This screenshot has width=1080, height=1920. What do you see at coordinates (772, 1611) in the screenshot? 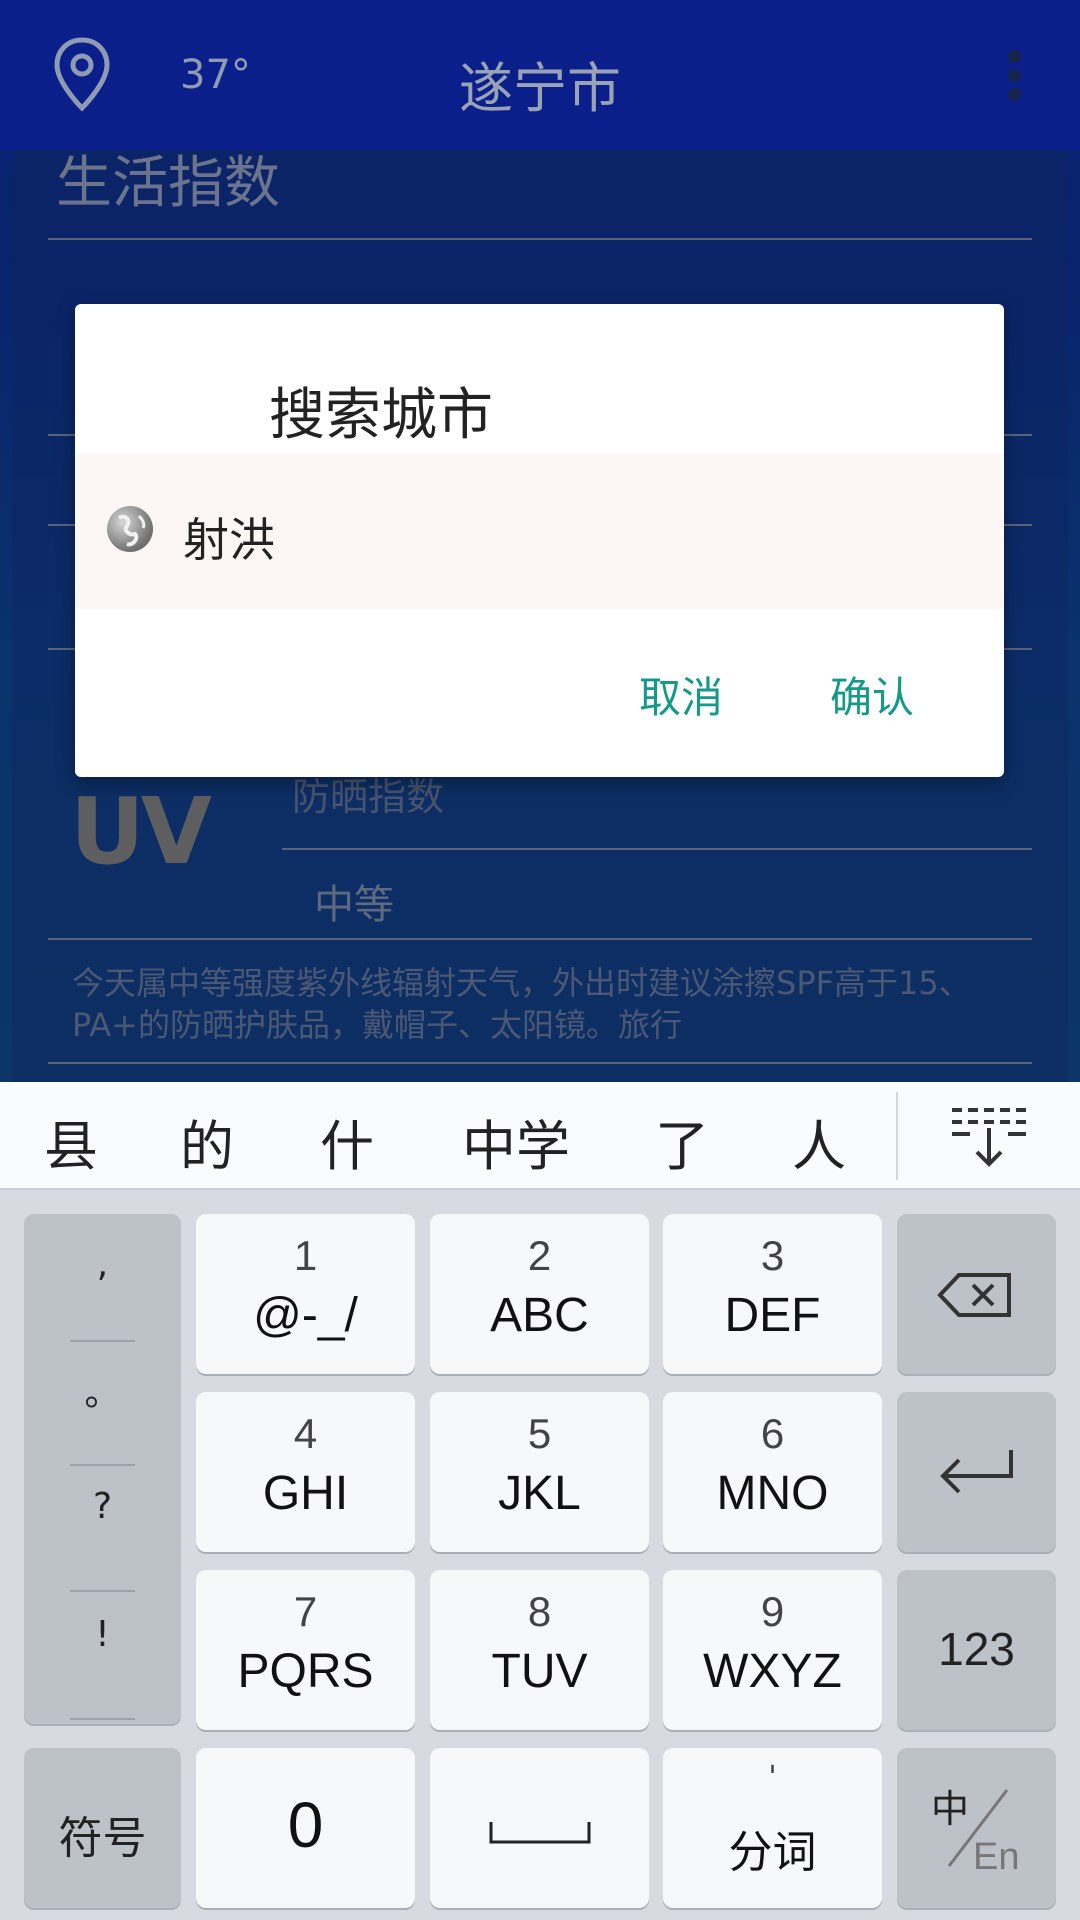
I see `key-number: 9` at bounding box center [772, 1611].